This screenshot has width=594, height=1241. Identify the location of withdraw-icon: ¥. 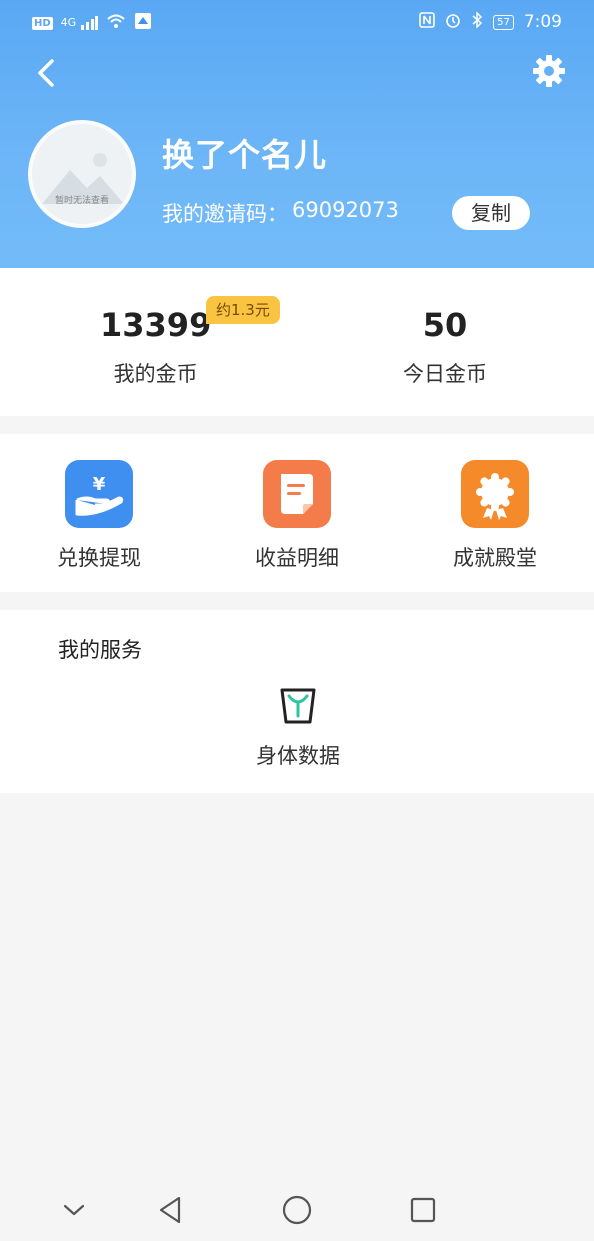
(99, 494).